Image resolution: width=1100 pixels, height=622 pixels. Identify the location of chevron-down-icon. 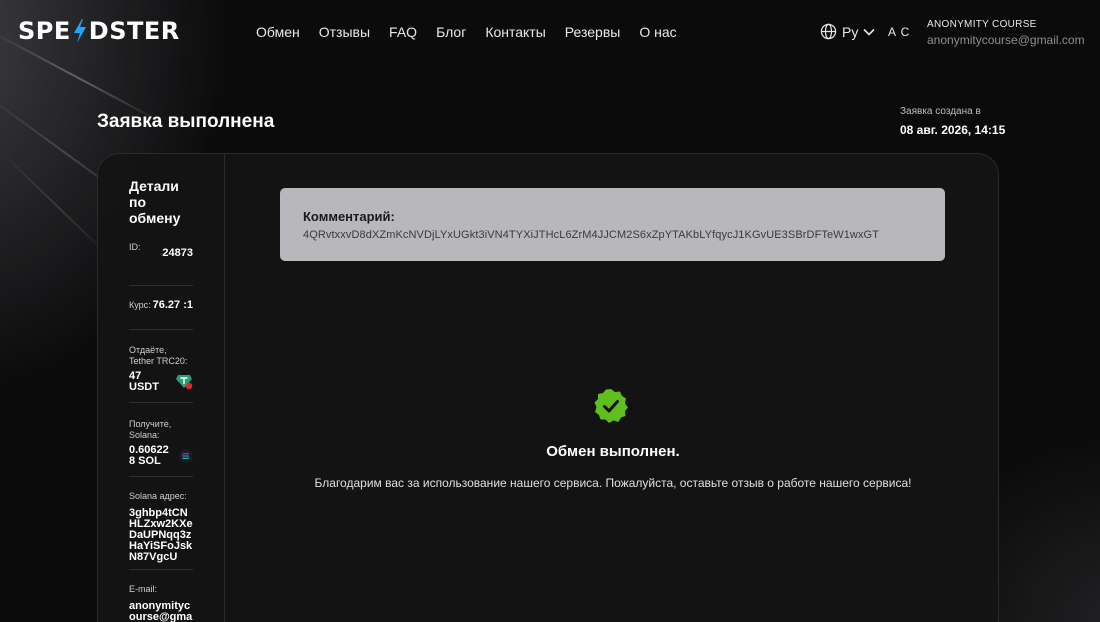
(869, 32).